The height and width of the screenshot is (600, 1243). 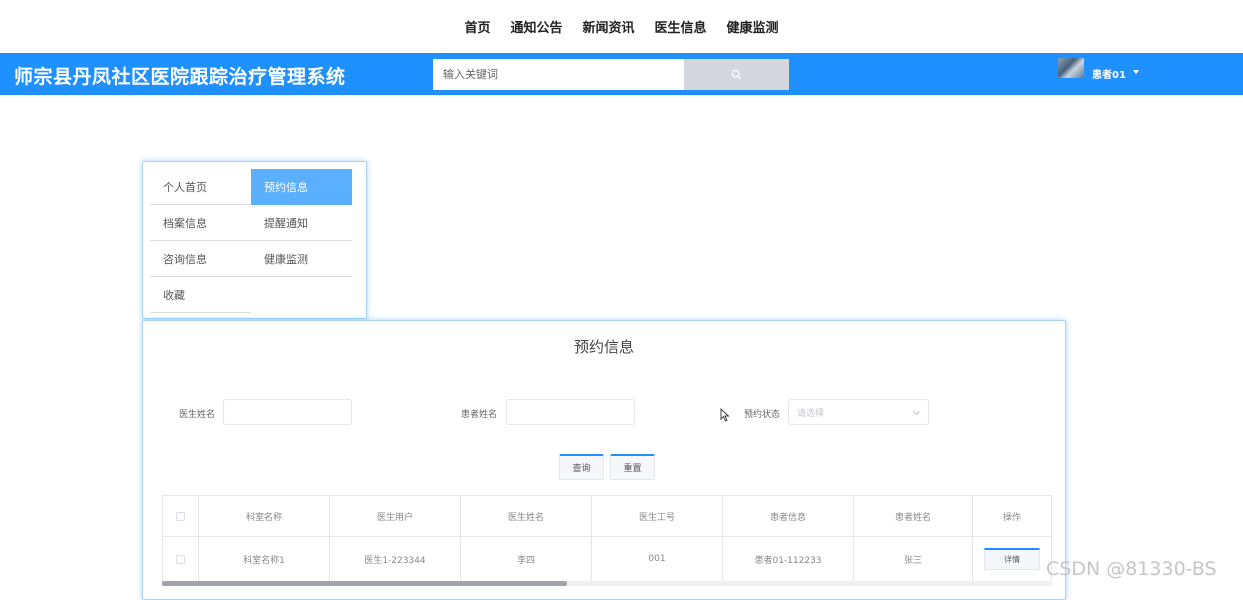 I want to click on doctor-name-input, so click(x=287, y=412).